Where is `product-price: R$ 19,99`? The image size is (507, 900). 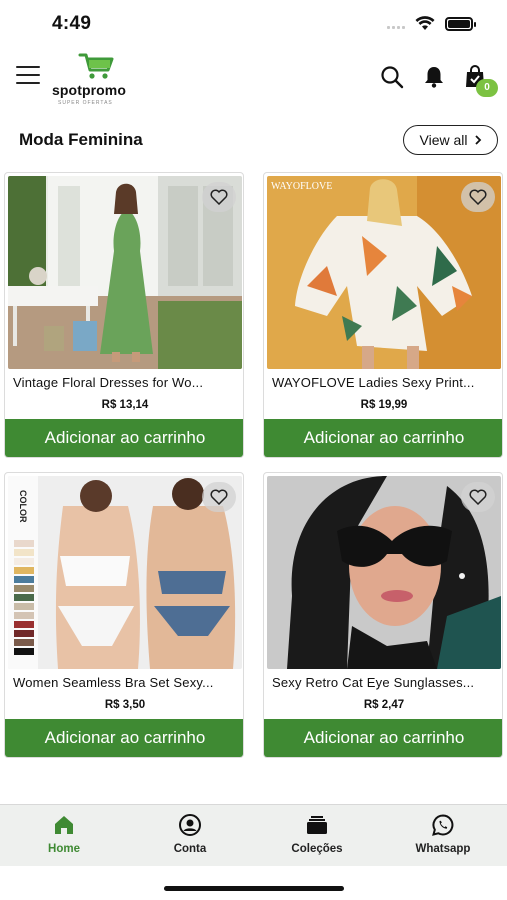 product-price: R$ 19,99 is located at coordinates (384, 405).